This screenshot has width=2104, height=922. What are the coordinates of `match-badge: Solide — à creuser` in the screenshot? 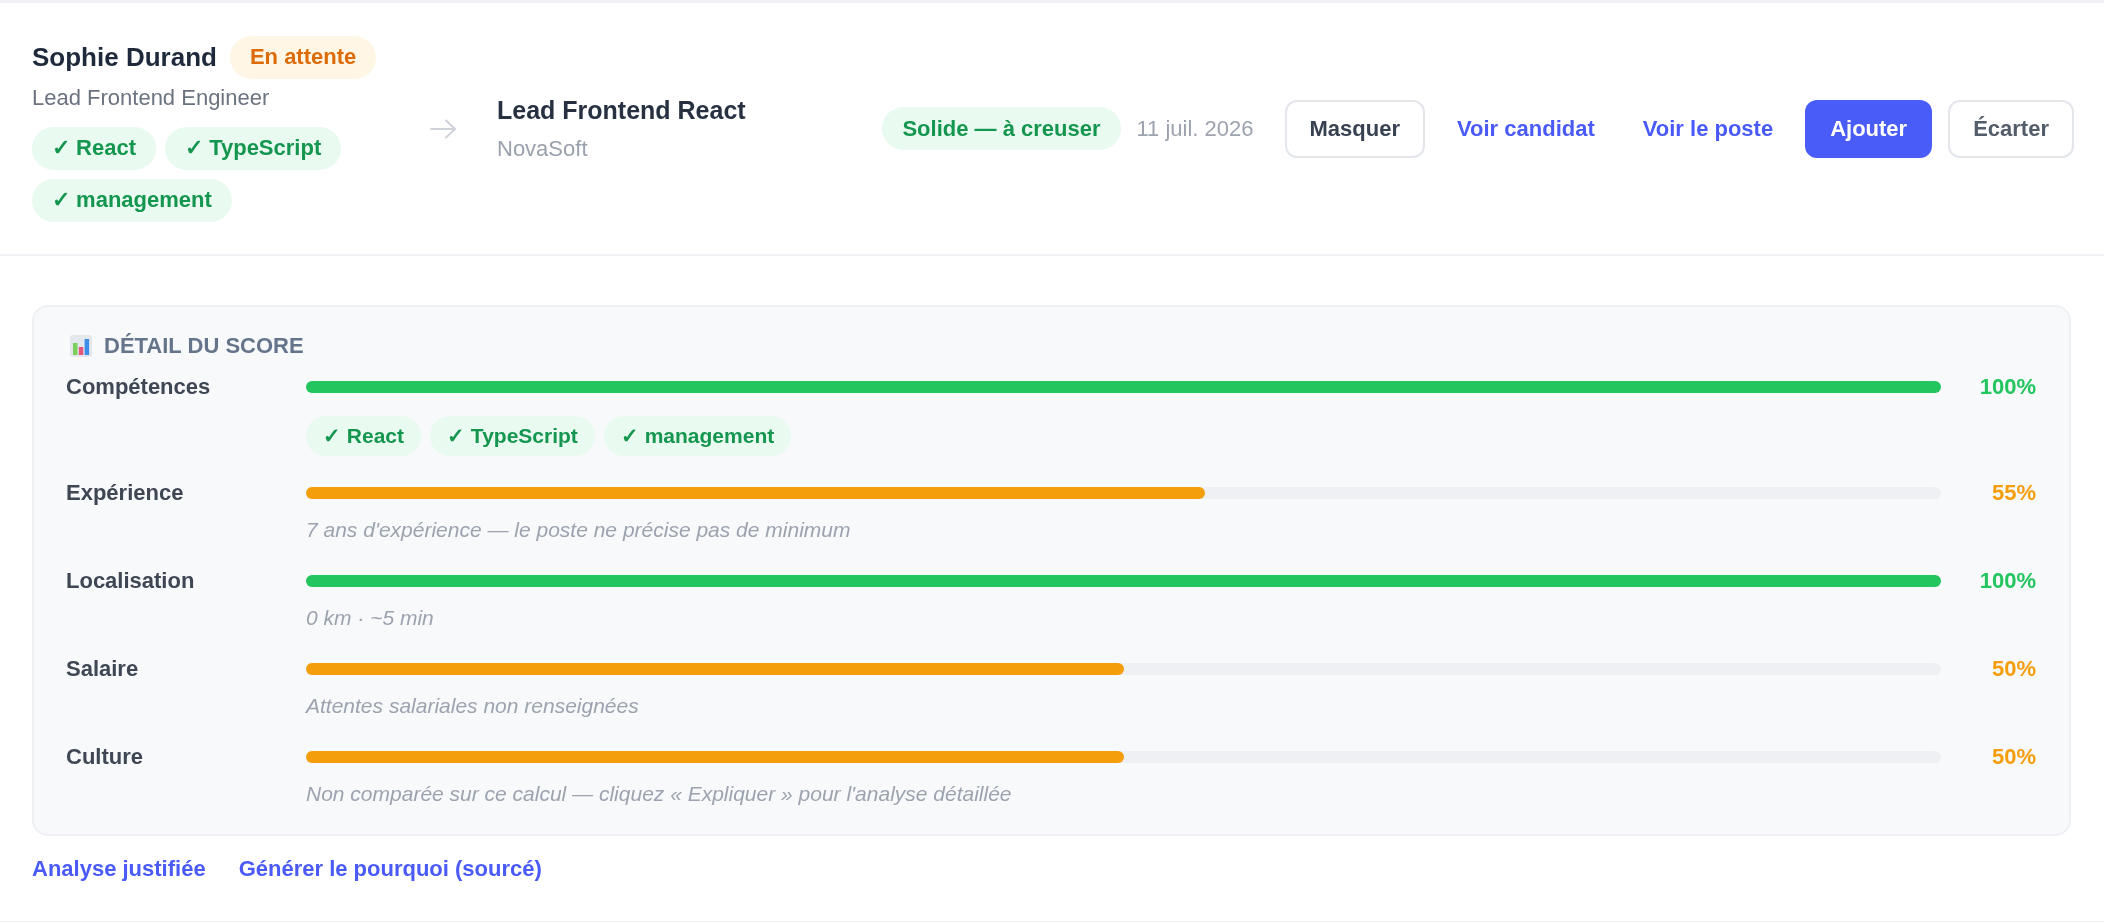 It's located at (1001, 128).